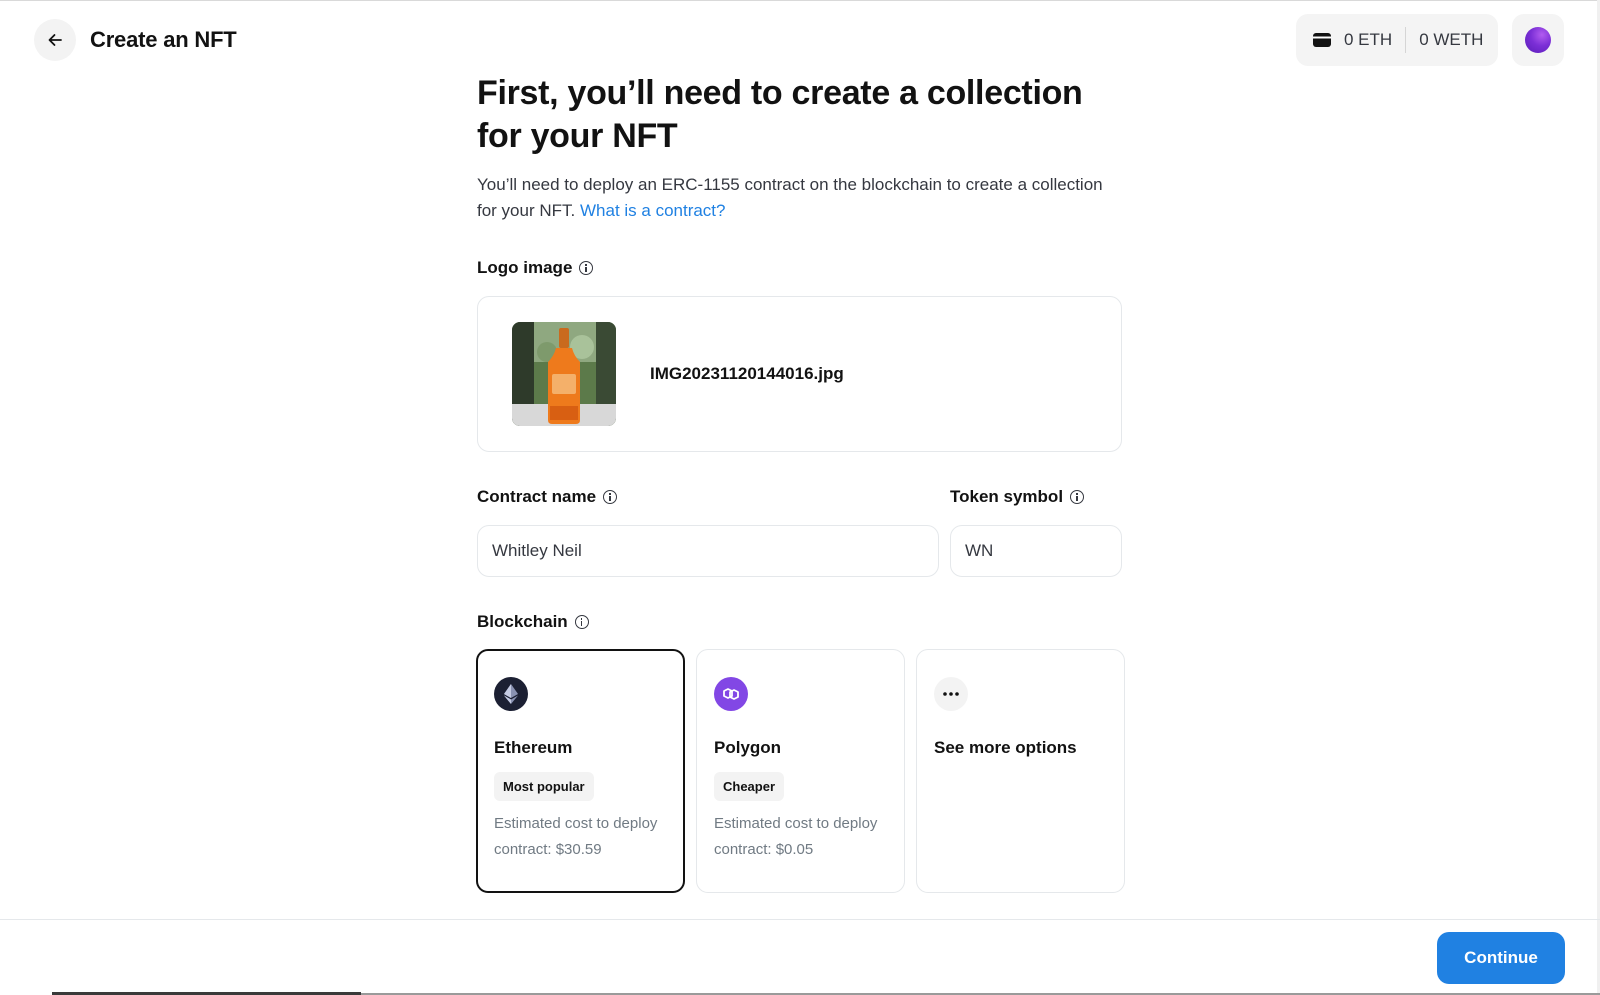 This screenshot has height=995, width=1600. I want to click on chain-name: Ethereum, so click(533, 747).